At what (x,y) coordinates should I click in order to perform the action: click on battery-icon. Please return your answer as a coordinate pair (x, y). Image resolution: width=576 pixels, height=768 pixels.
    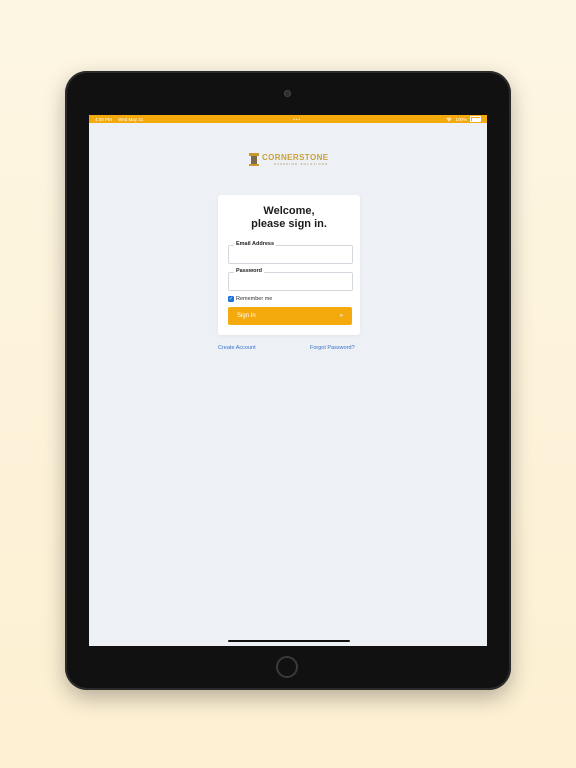
    Looking at the image, I should click on (475, 119).